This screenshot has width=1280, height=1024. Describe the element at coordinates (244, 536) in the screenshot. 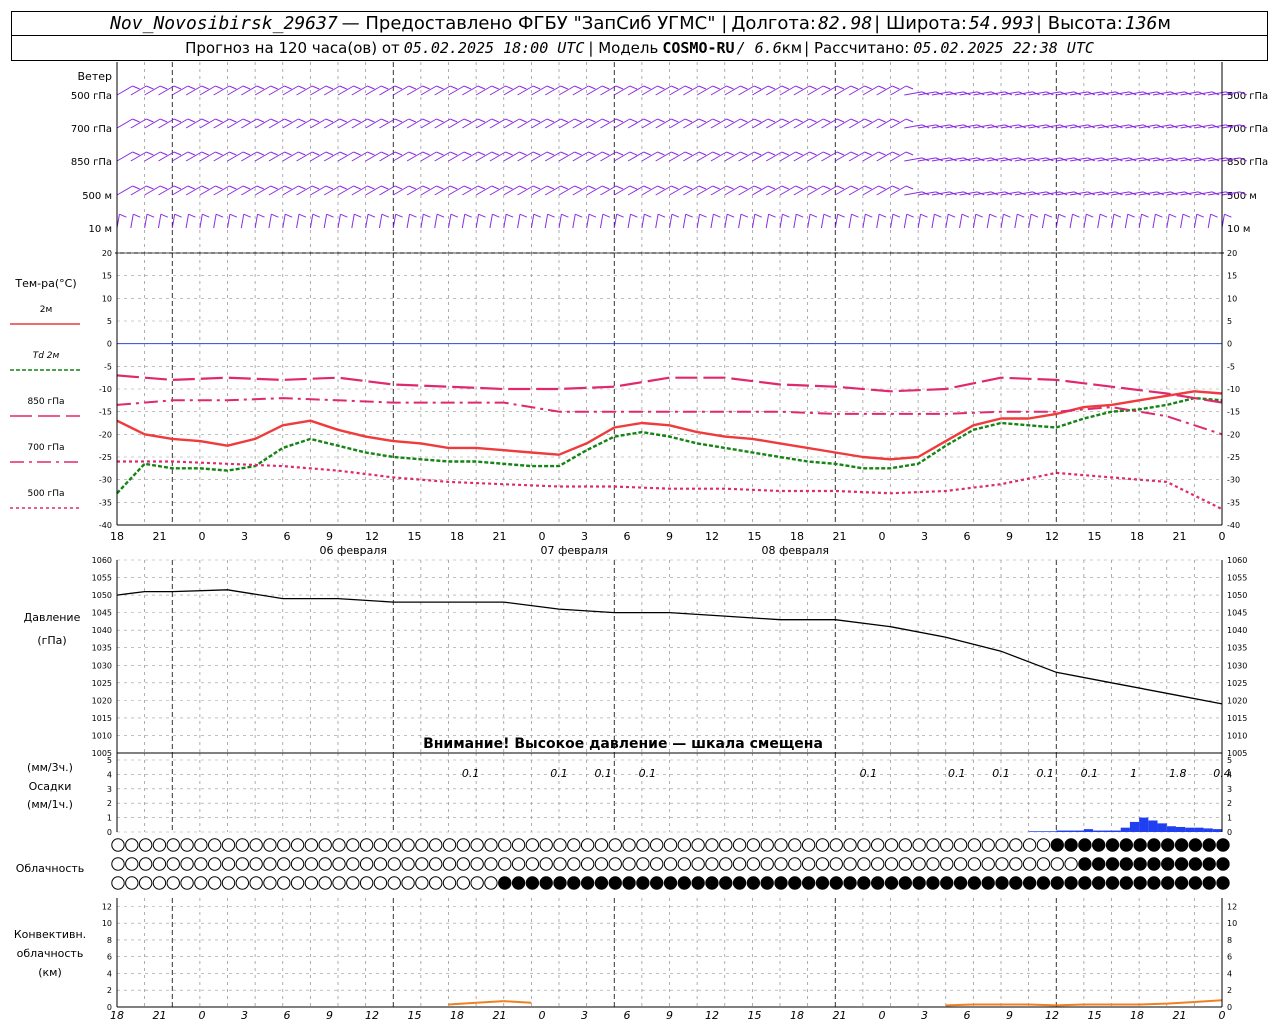

I see `x-hour-label-top: 3` at that location.